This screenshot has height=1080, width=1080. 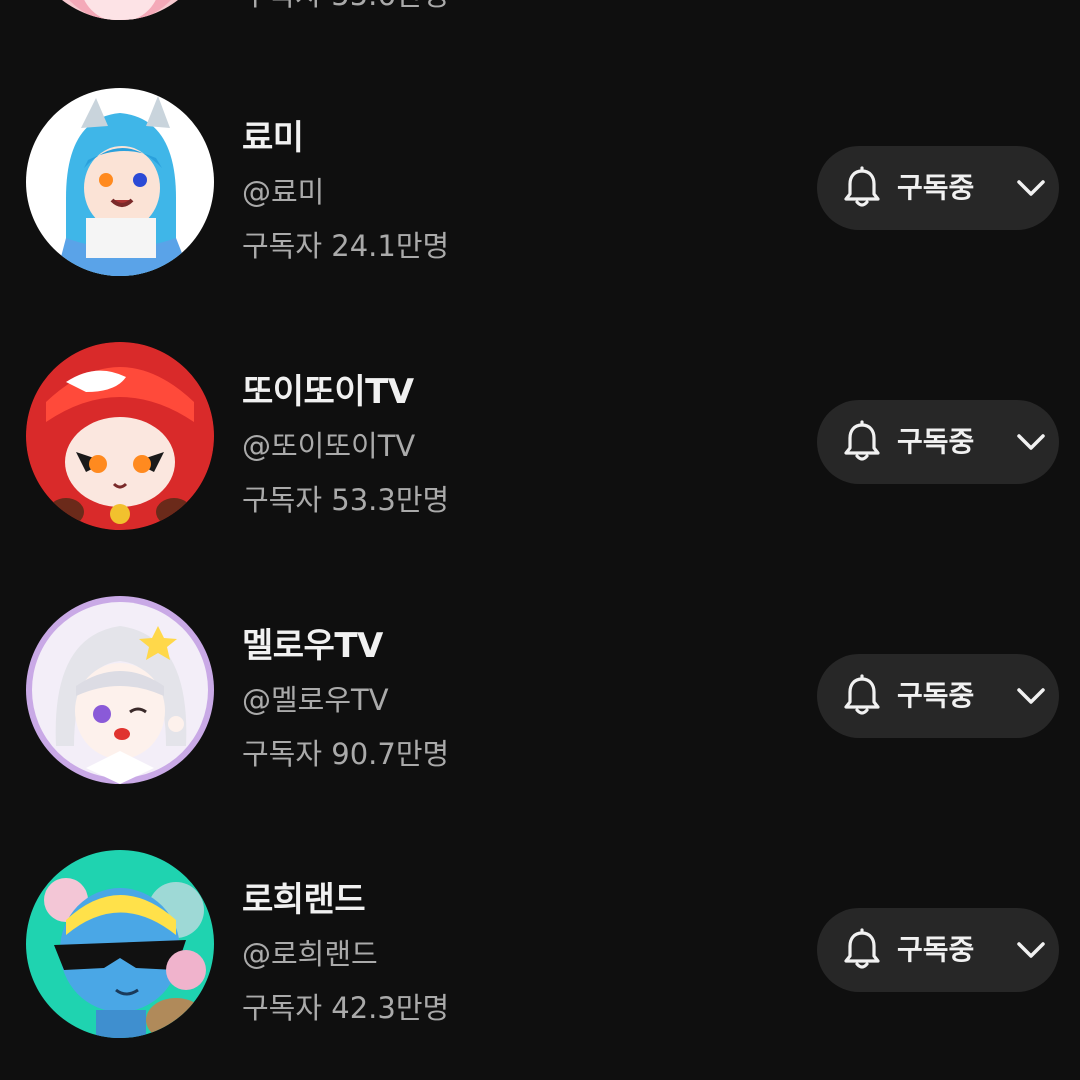 I want to click on channel-name: 로희랜드, so click(x=345, y=900).